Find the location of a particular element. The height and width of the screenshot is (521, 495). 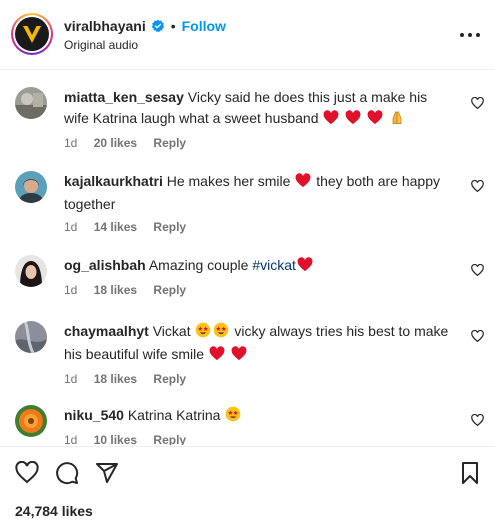

comment-likes: 20 likes is located at coordinates (115, 143).